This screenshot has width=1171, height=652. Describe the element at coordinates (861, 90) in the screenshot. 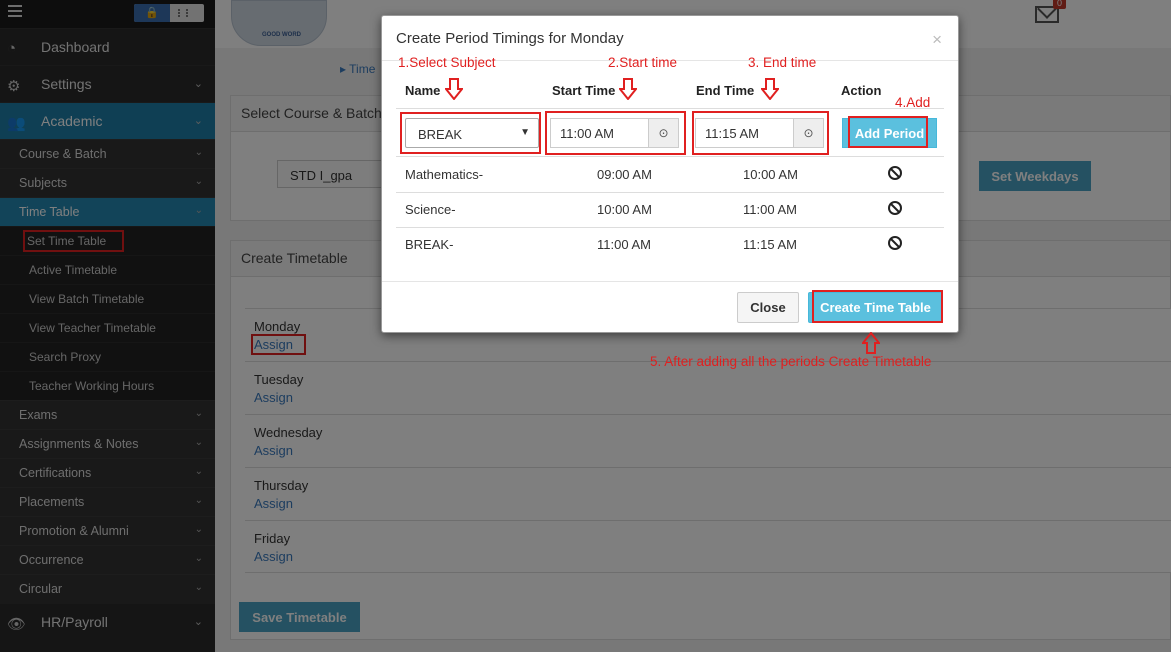

I see `column-header-action: Action` at that location.